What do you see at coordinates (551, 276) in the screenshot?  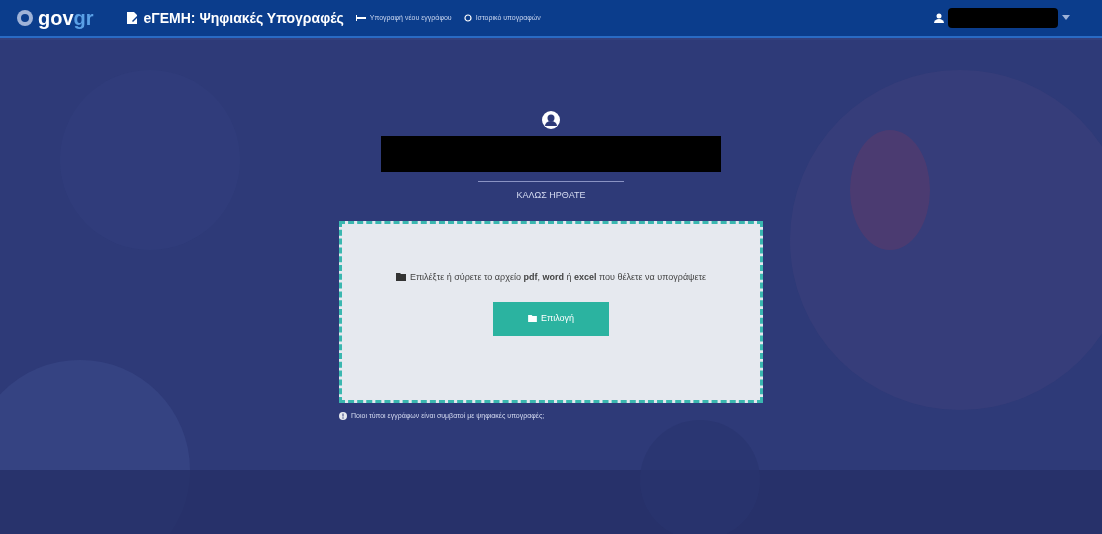 I see `instruction-text: Επιλέξτε ή σύρετε το αρχείο pdf, word ή excel που θέλετε να υπογράψετε` at bounding box center [551, 276].